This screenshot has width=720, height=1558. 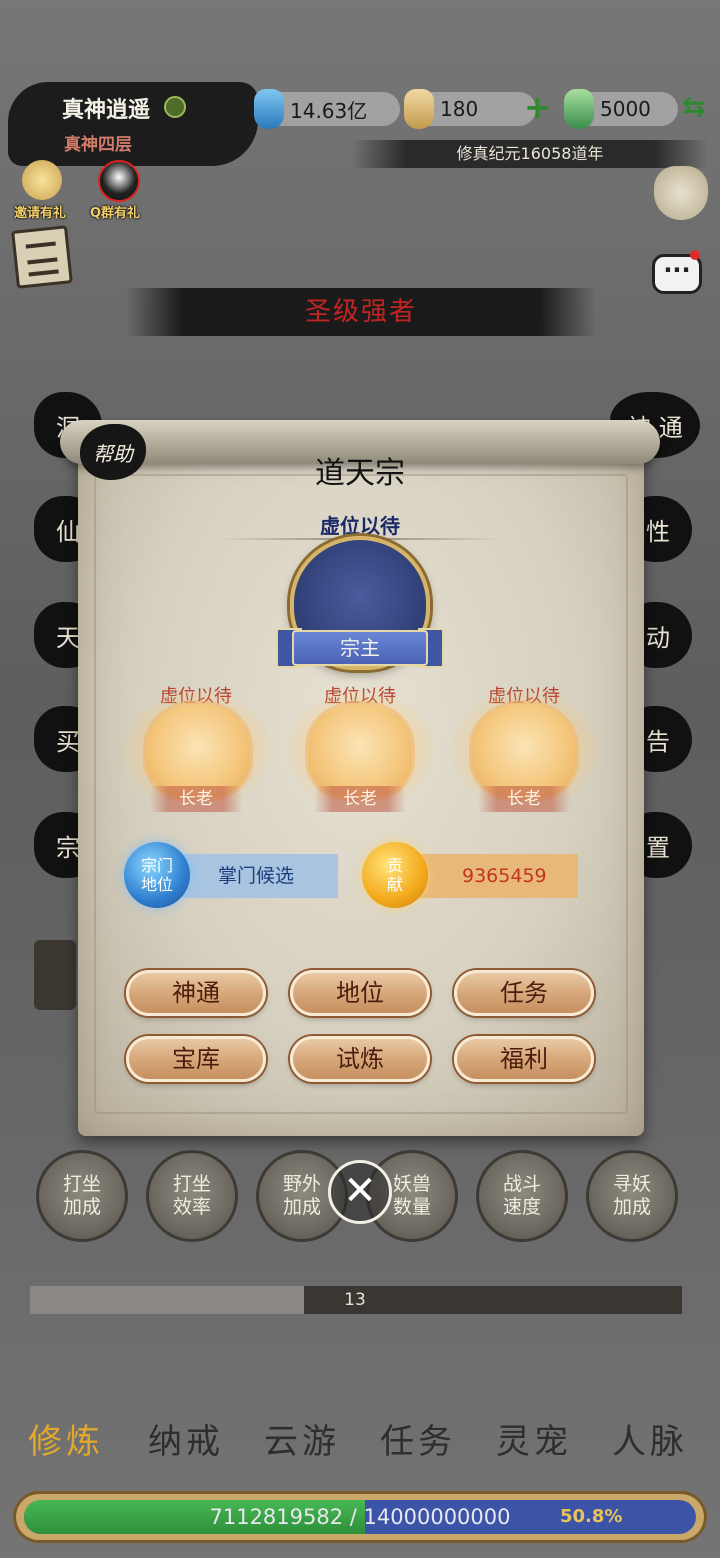 I want to click on chat-icon: ···, so click(x=677, y=274).